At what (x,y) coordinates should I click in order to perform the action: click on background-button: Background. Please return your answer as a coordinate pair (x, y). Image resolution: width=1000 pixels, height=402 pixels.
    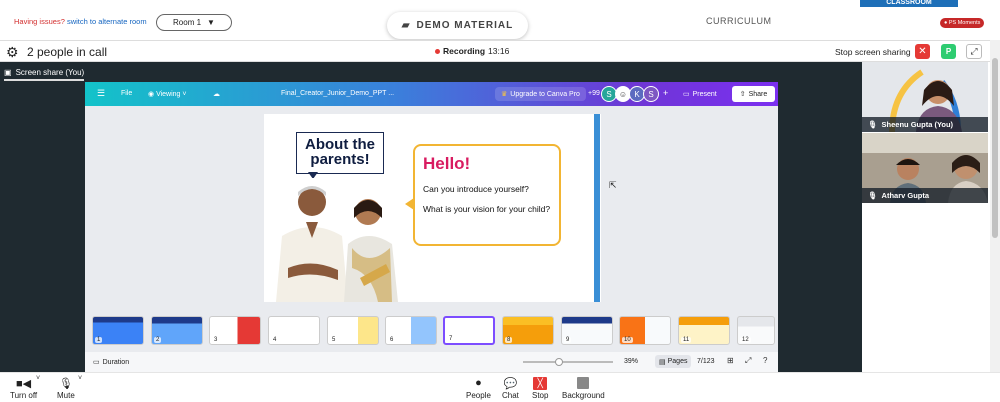
    Looking at the image, I should click on (583, 387).